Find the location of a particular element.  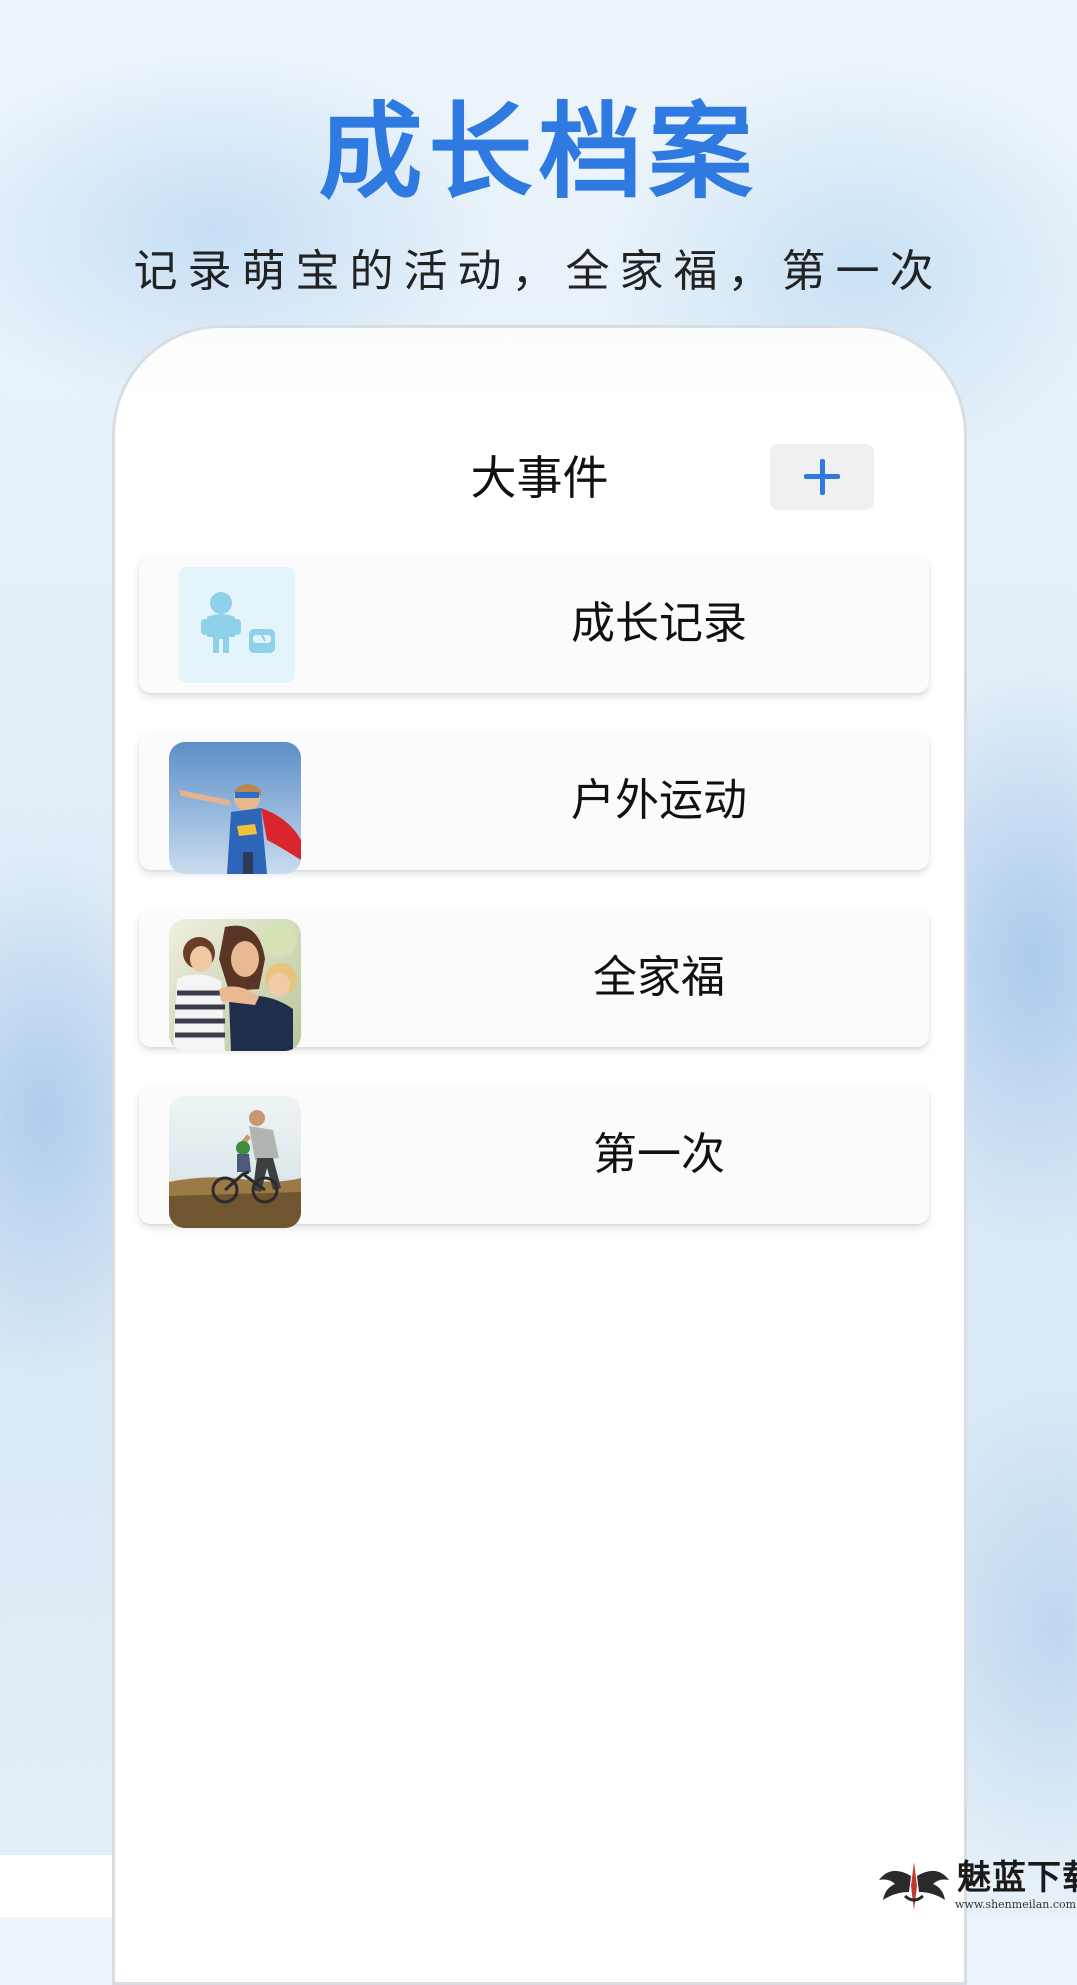

first-time-photo is located at coordinates (235, 1162).